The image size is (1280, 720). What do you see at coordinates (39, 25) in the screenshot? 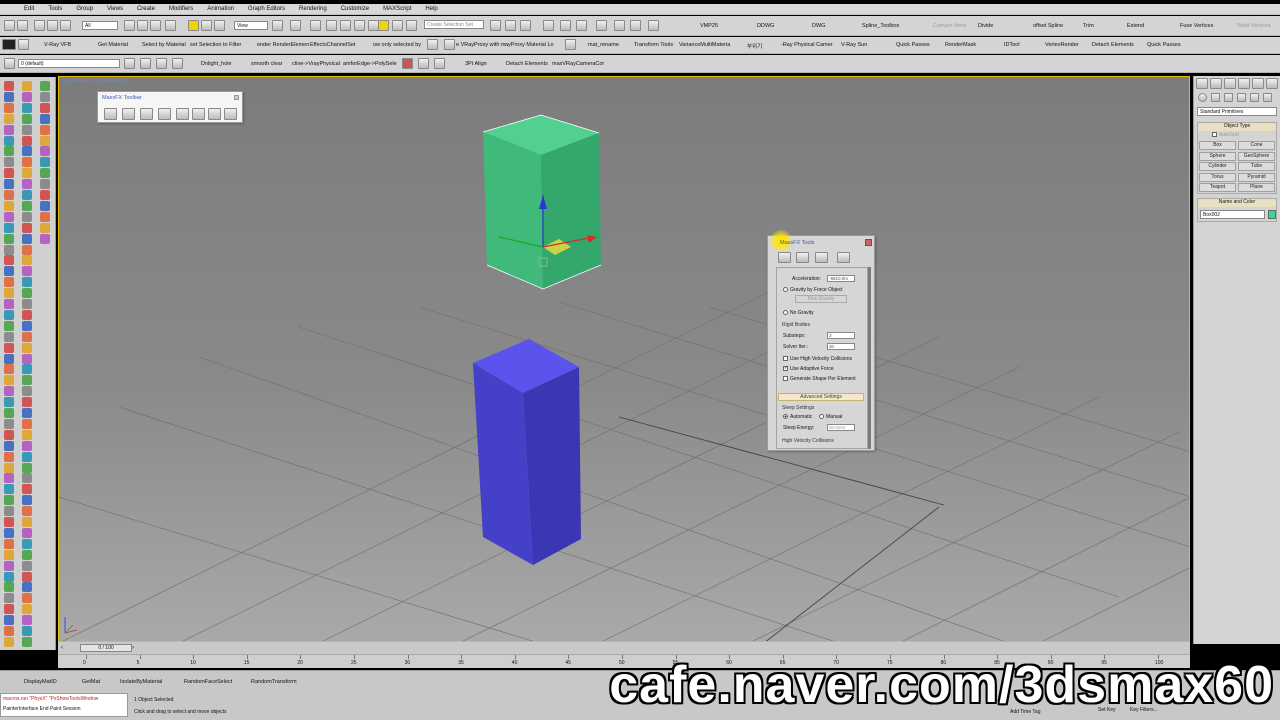
I see `link-icon` at bounding box center [39, 25].